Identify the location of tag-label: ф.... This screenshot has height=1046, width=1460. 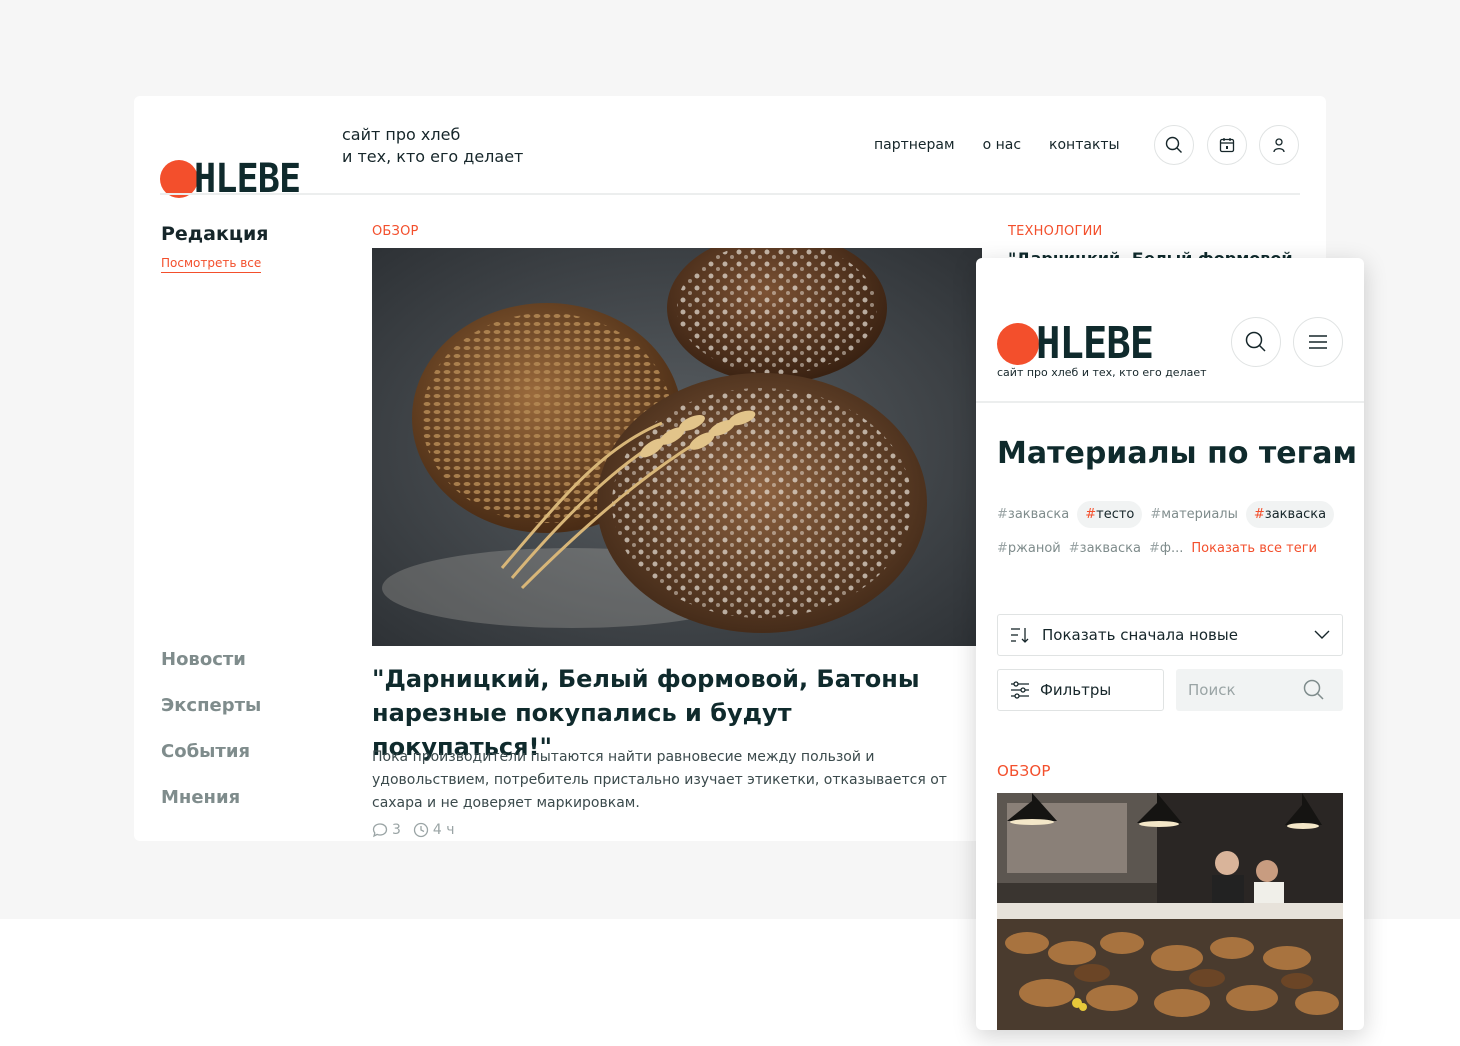
(1171, 548).